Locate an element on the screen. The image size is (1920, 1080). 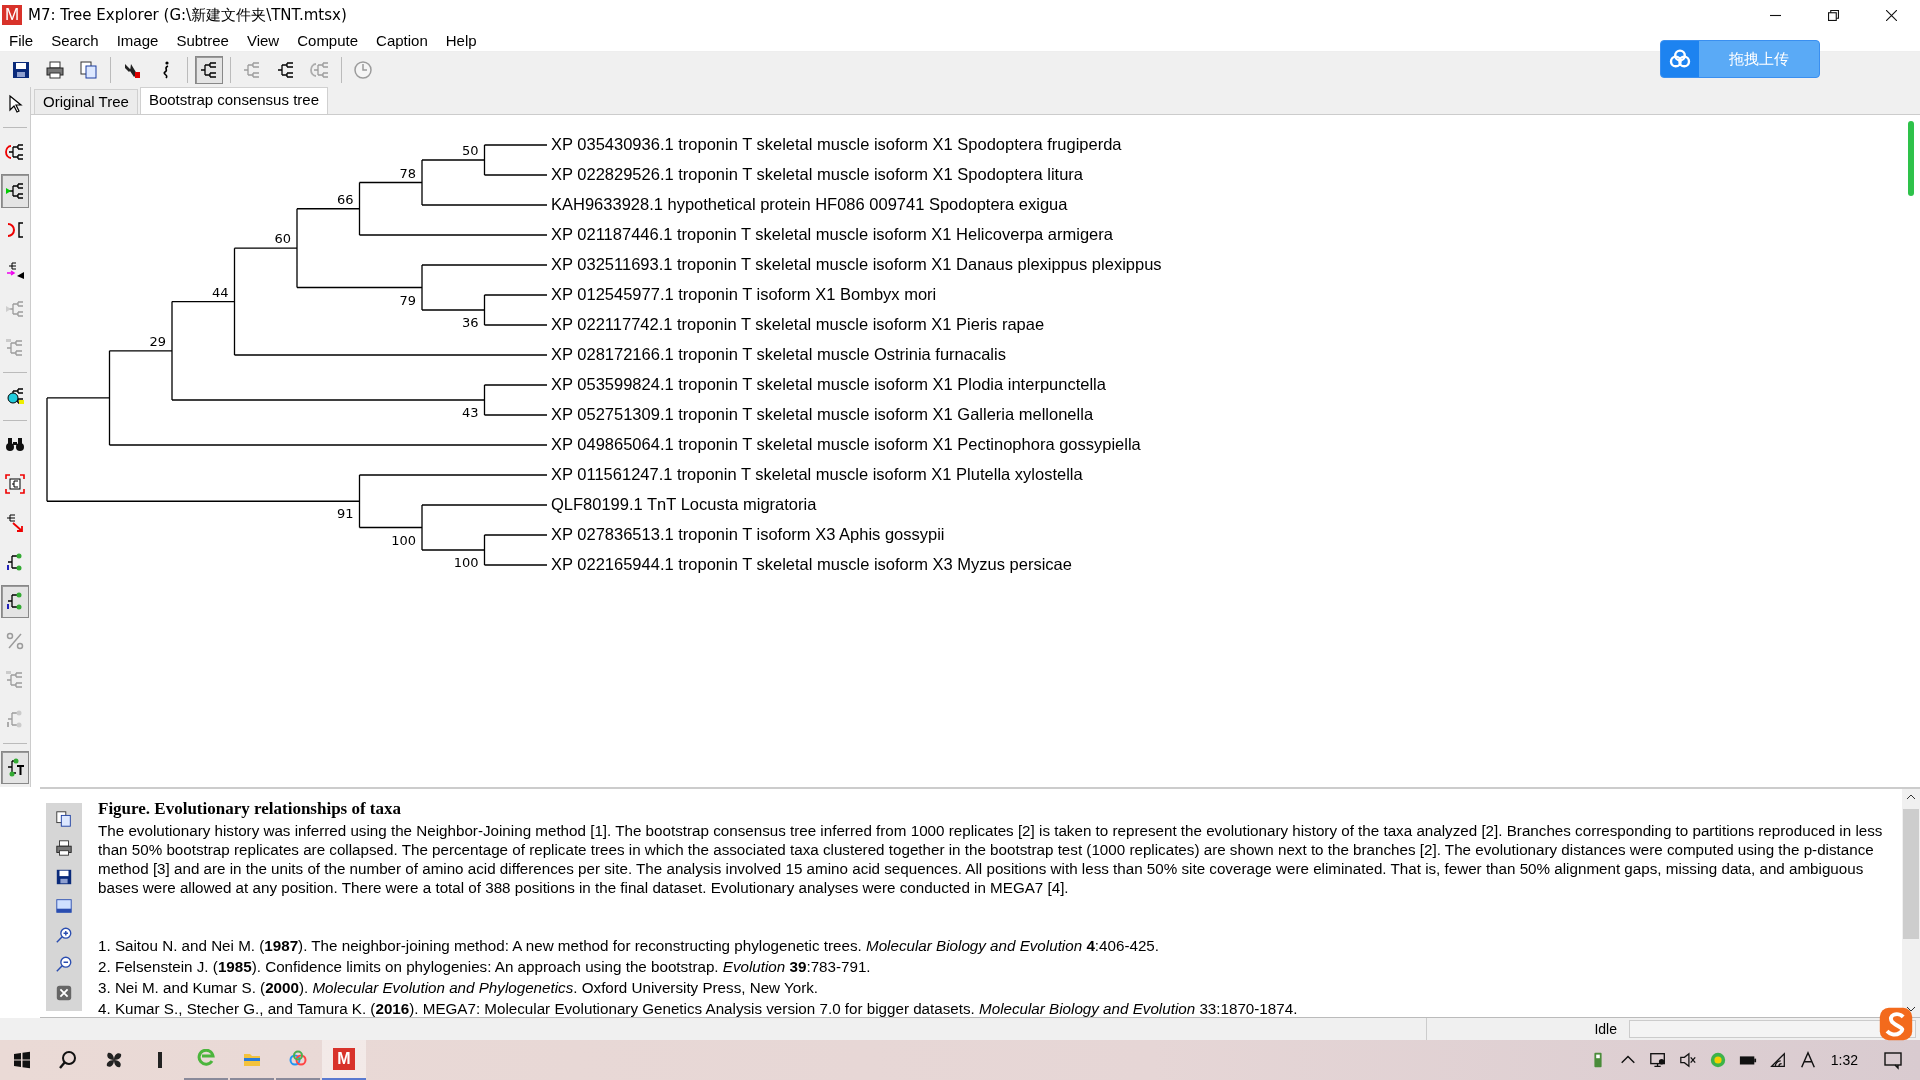
reference-entry: 2. Felsenstein J. (1985). Confidence limits on phylogenies: An approach using the bootstrap. Evolution 39:783-791. is located at coordinates (485, 967).